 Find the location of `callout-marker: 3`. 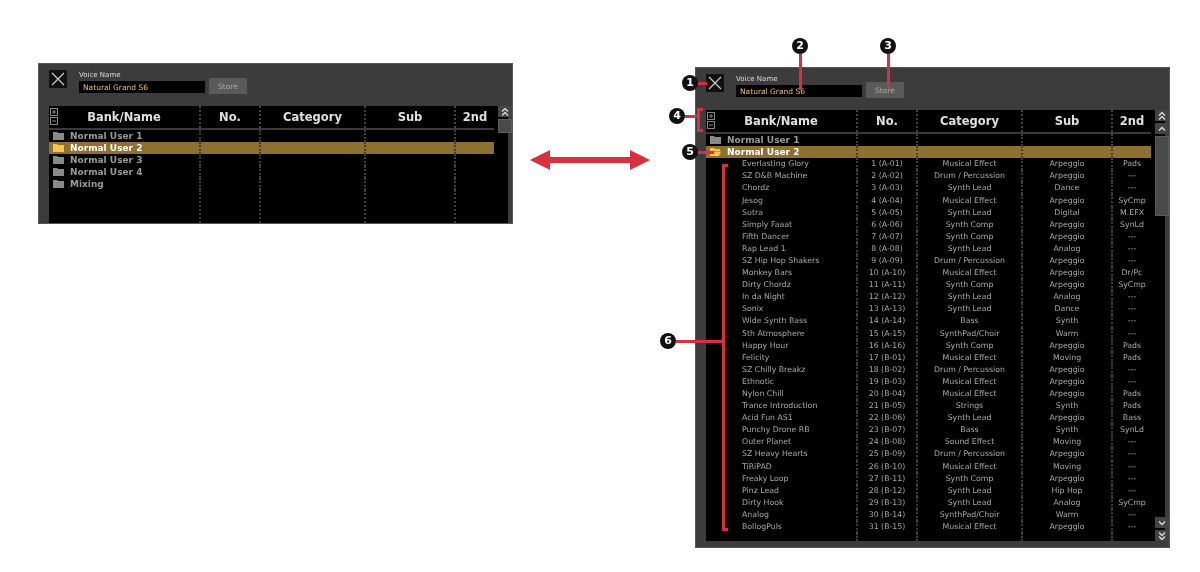

callout-marker: 3 is located at coordinates (888, 46).